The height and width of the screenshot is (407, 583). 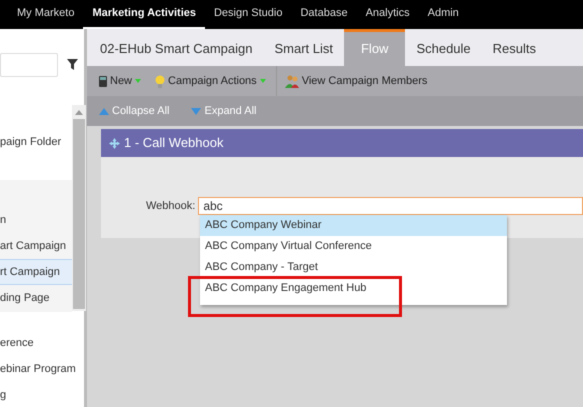 I want to click on people-icon, so click(x=291, y=81).